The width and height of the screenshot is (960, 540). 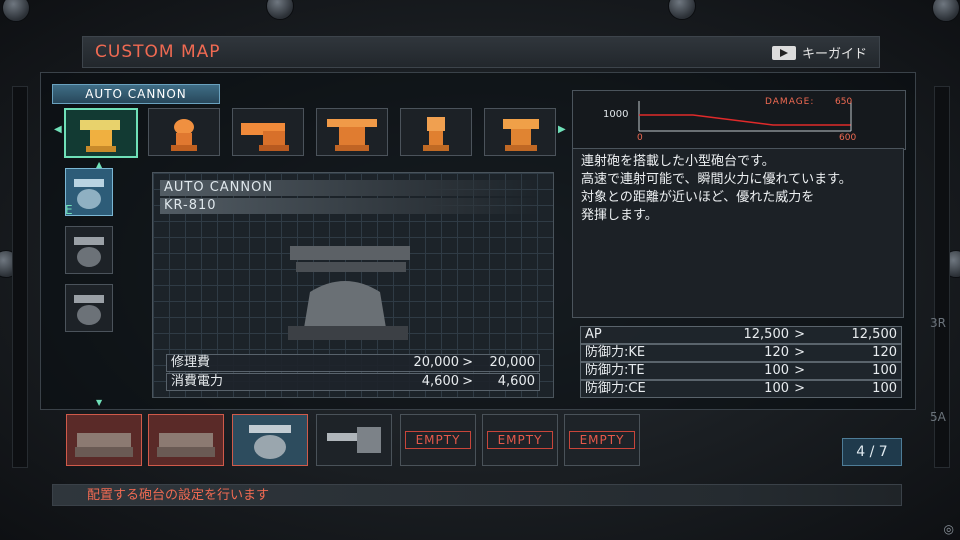 I want to click on slot-7: EMPTY, so click(x=602, y=440).